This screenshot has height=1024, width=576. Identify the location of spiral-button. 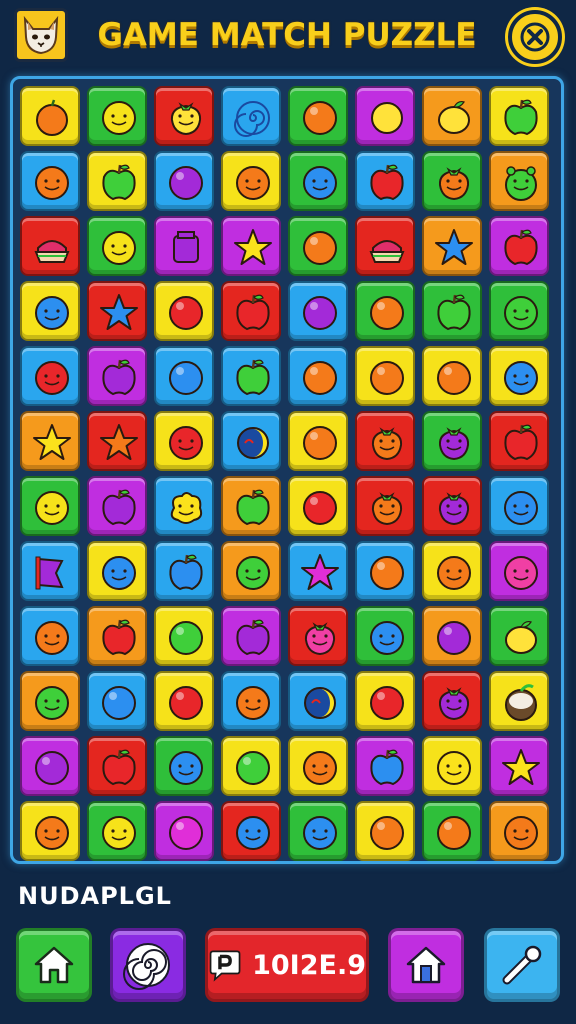
(148, 965).